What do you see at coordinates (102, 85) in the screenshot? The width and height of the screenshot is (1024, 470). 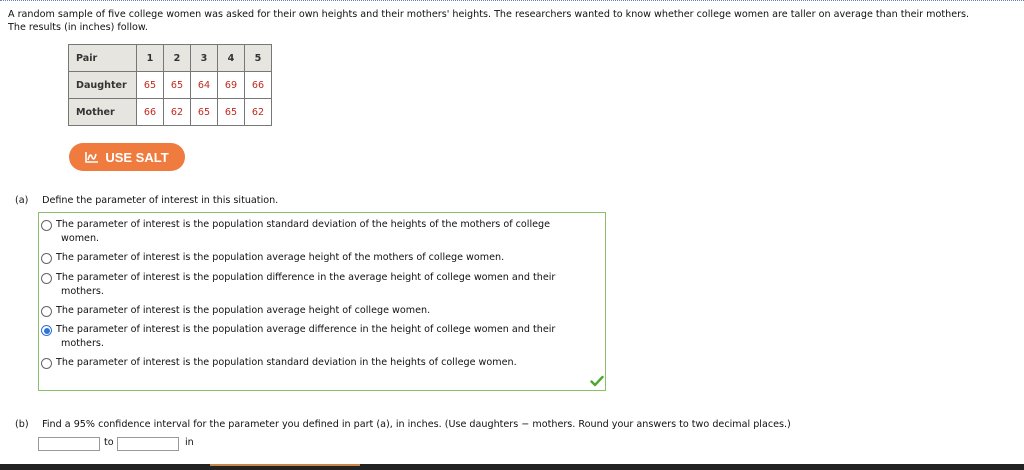 I see `daughter-header: Daughter` at bounding box center [102, 85].